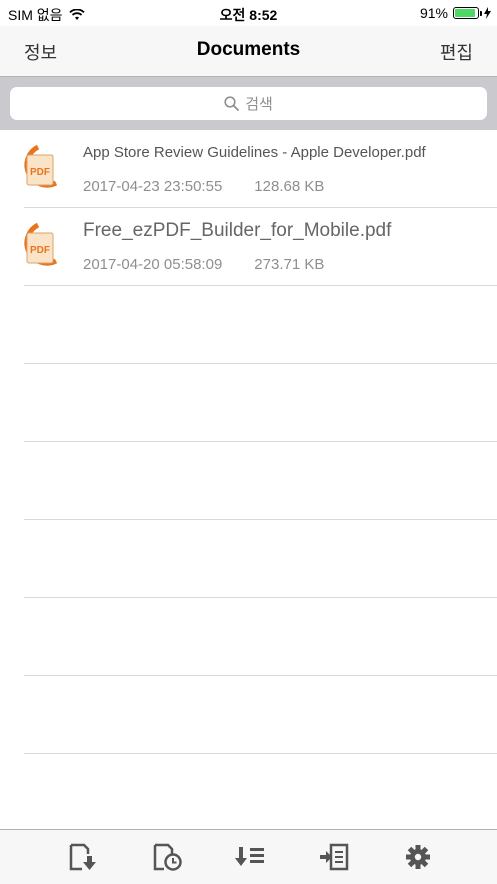  I want to click on file-size: 128.68 KB, so click(289, 186).